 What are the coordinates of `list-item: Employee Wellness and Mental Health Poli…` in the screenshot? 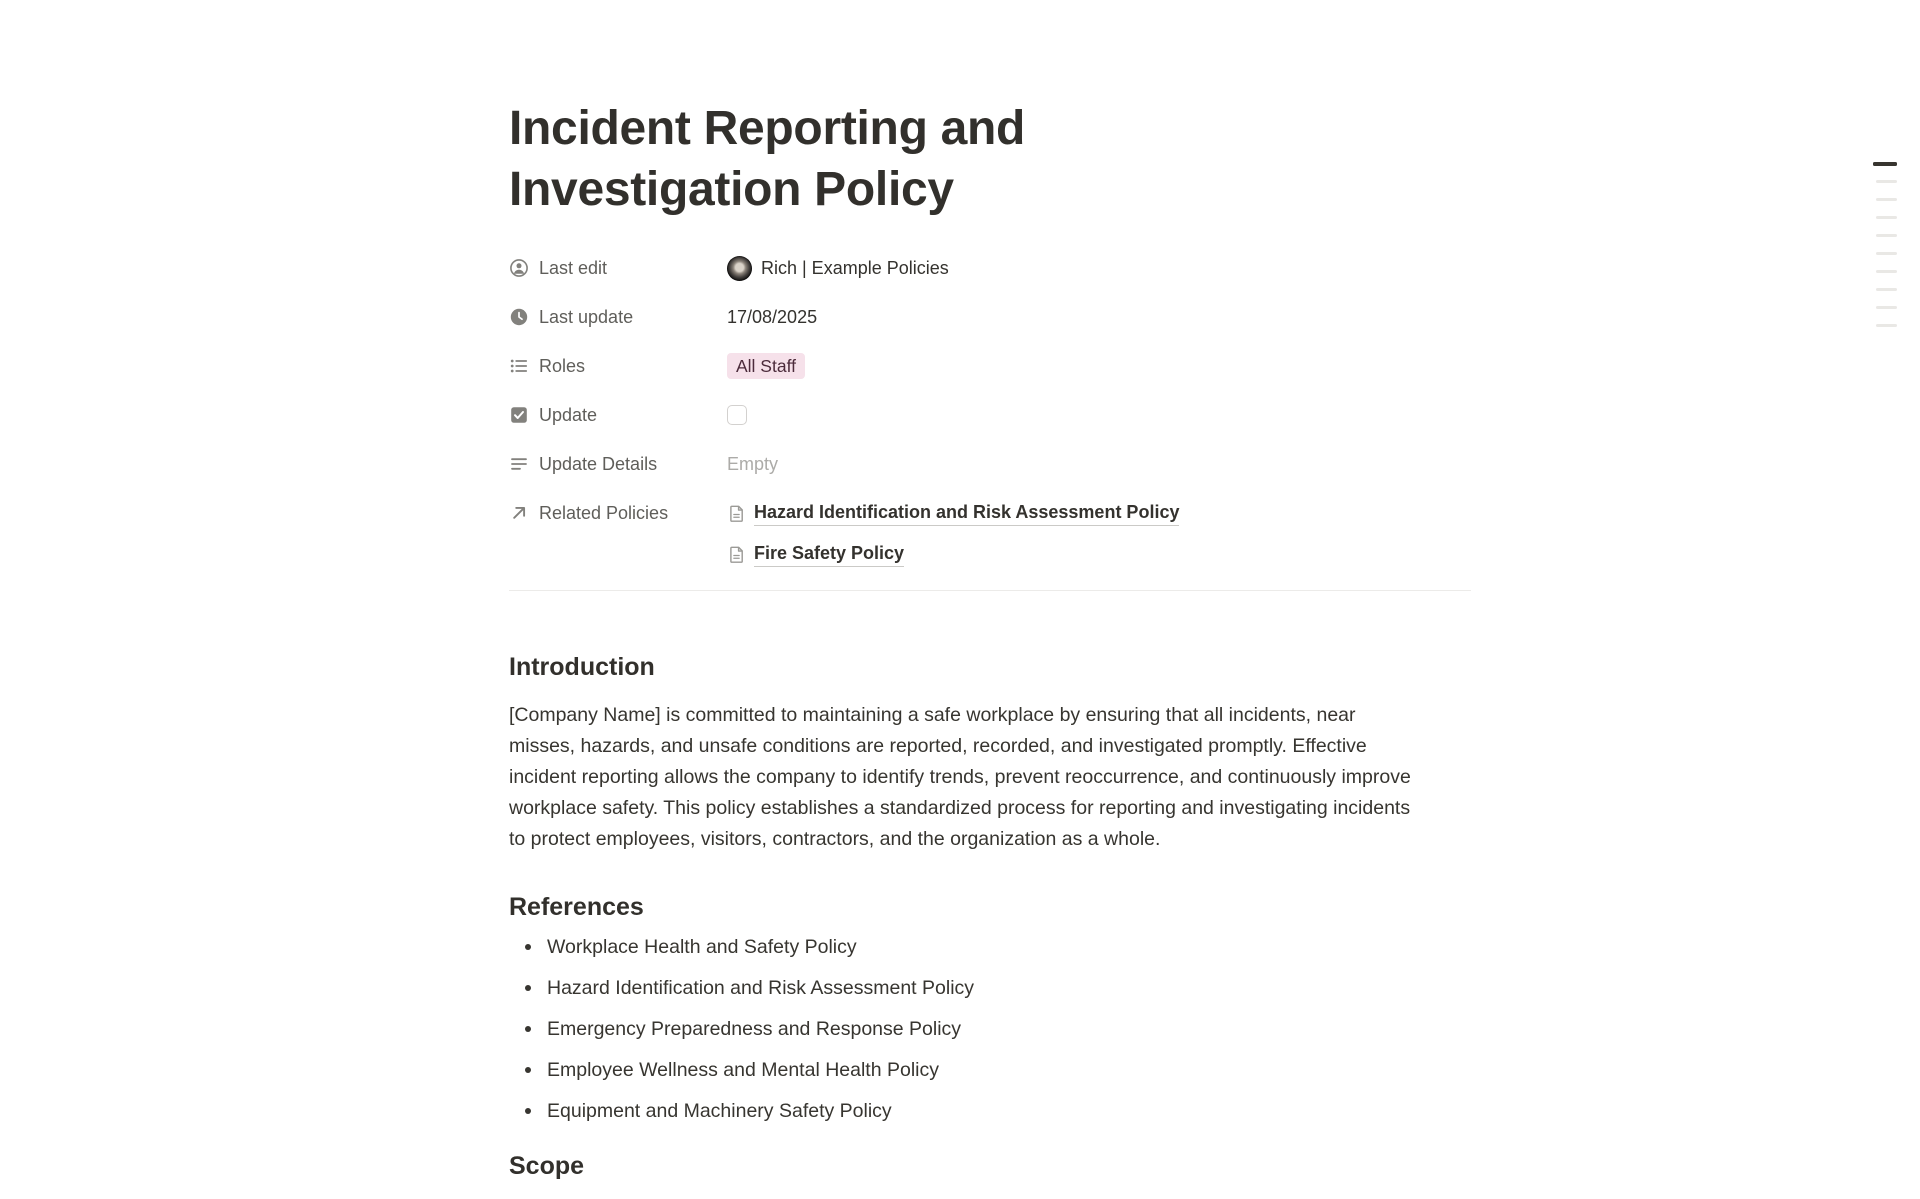 It's located at (990, 1070).